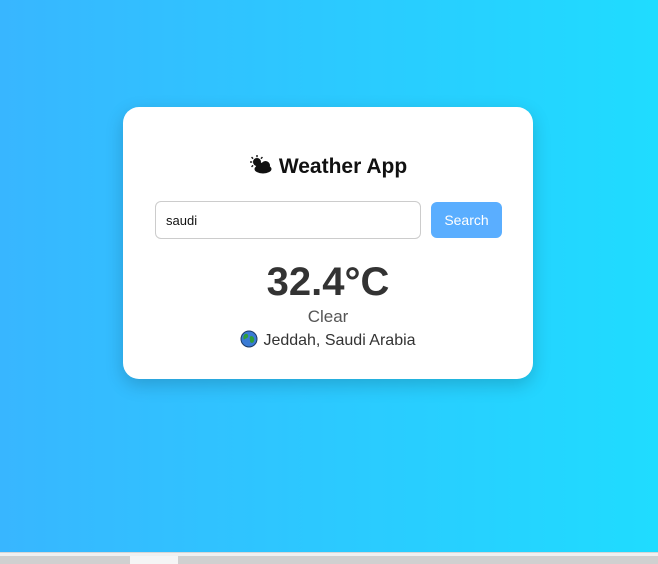 The image size is (658, 564). What do you see at coordinates (288, 220) in the screenshot?
I see `search-input` at bounding box center [288, 220].